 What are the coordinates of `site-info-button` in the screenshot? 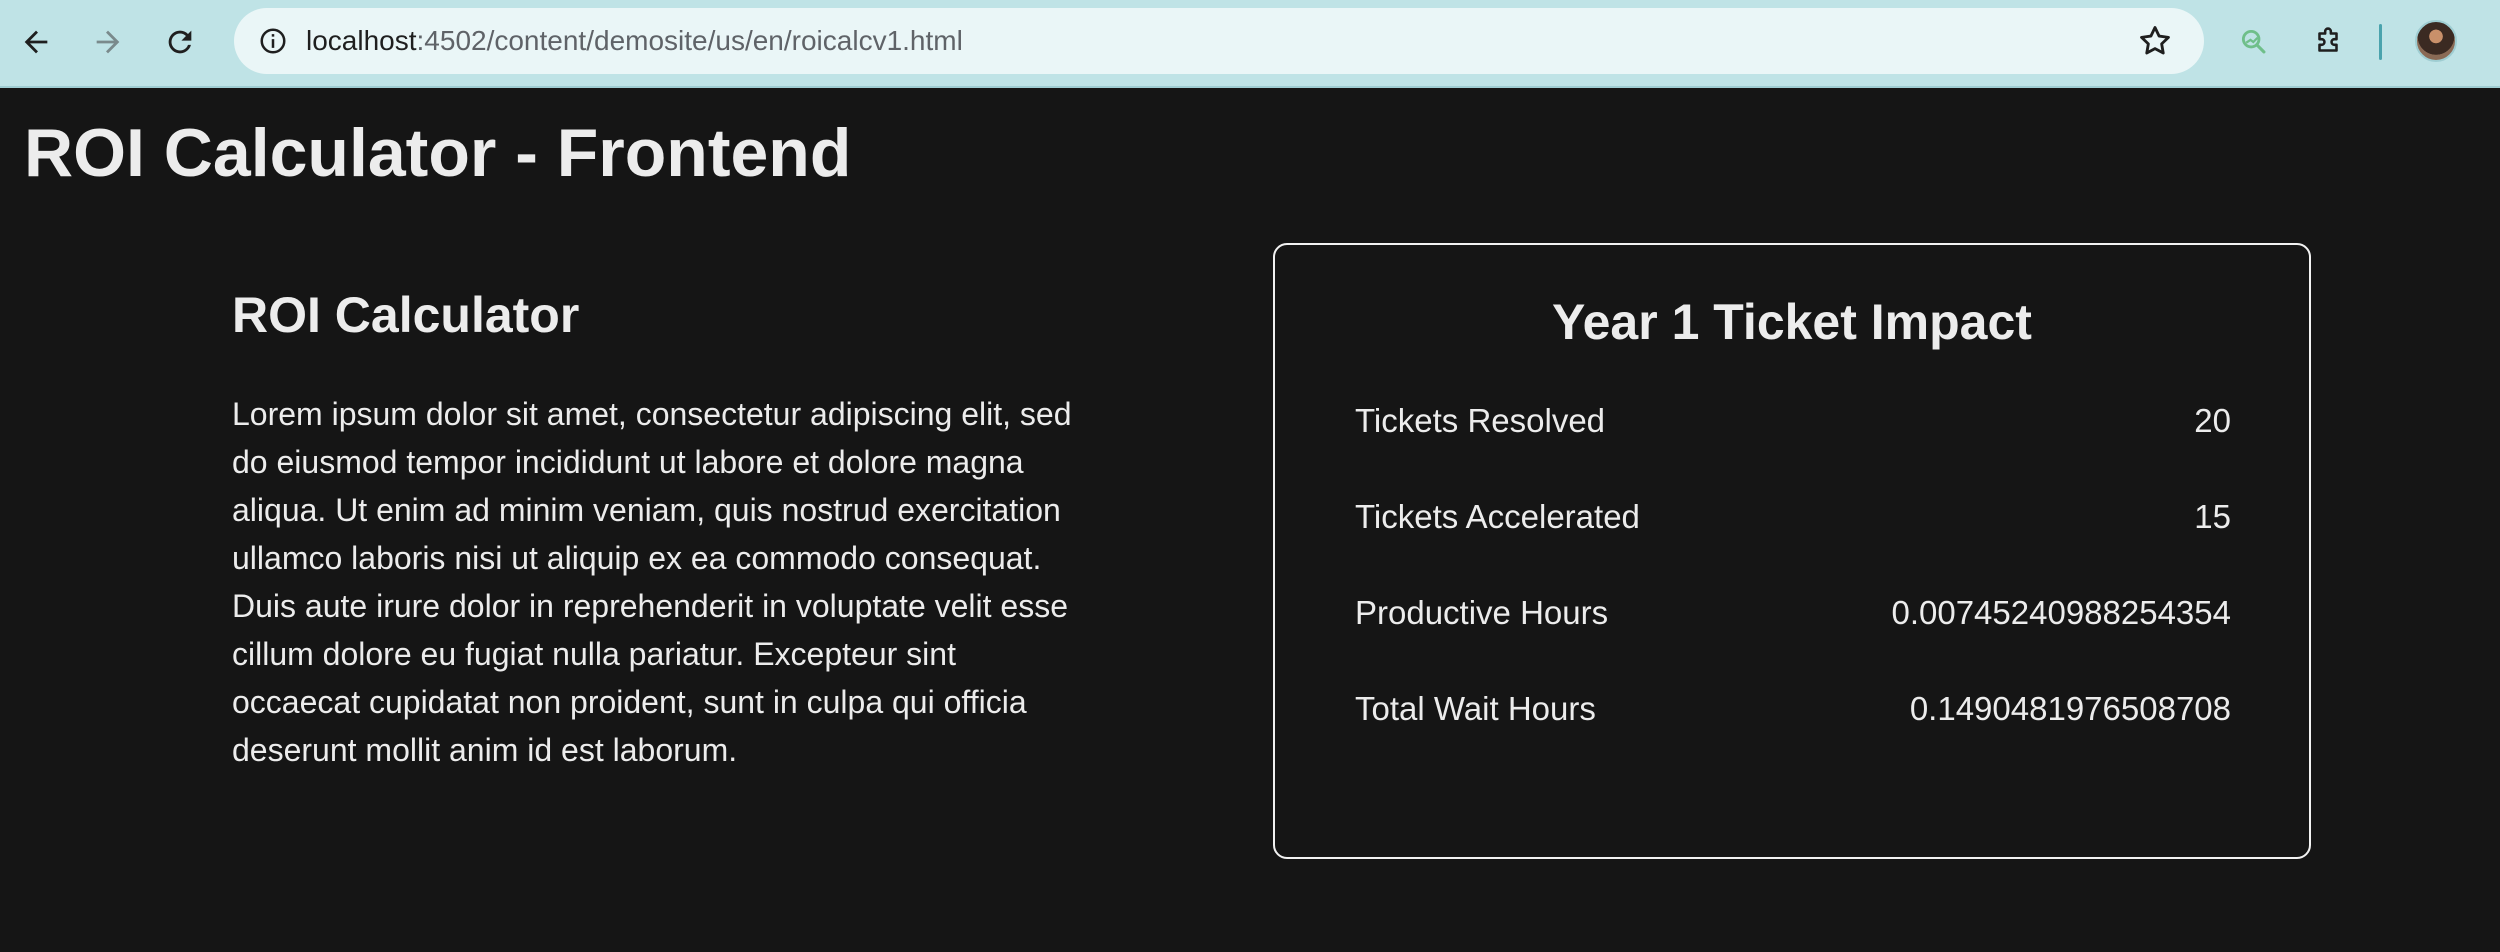 It's located at (273, 41).